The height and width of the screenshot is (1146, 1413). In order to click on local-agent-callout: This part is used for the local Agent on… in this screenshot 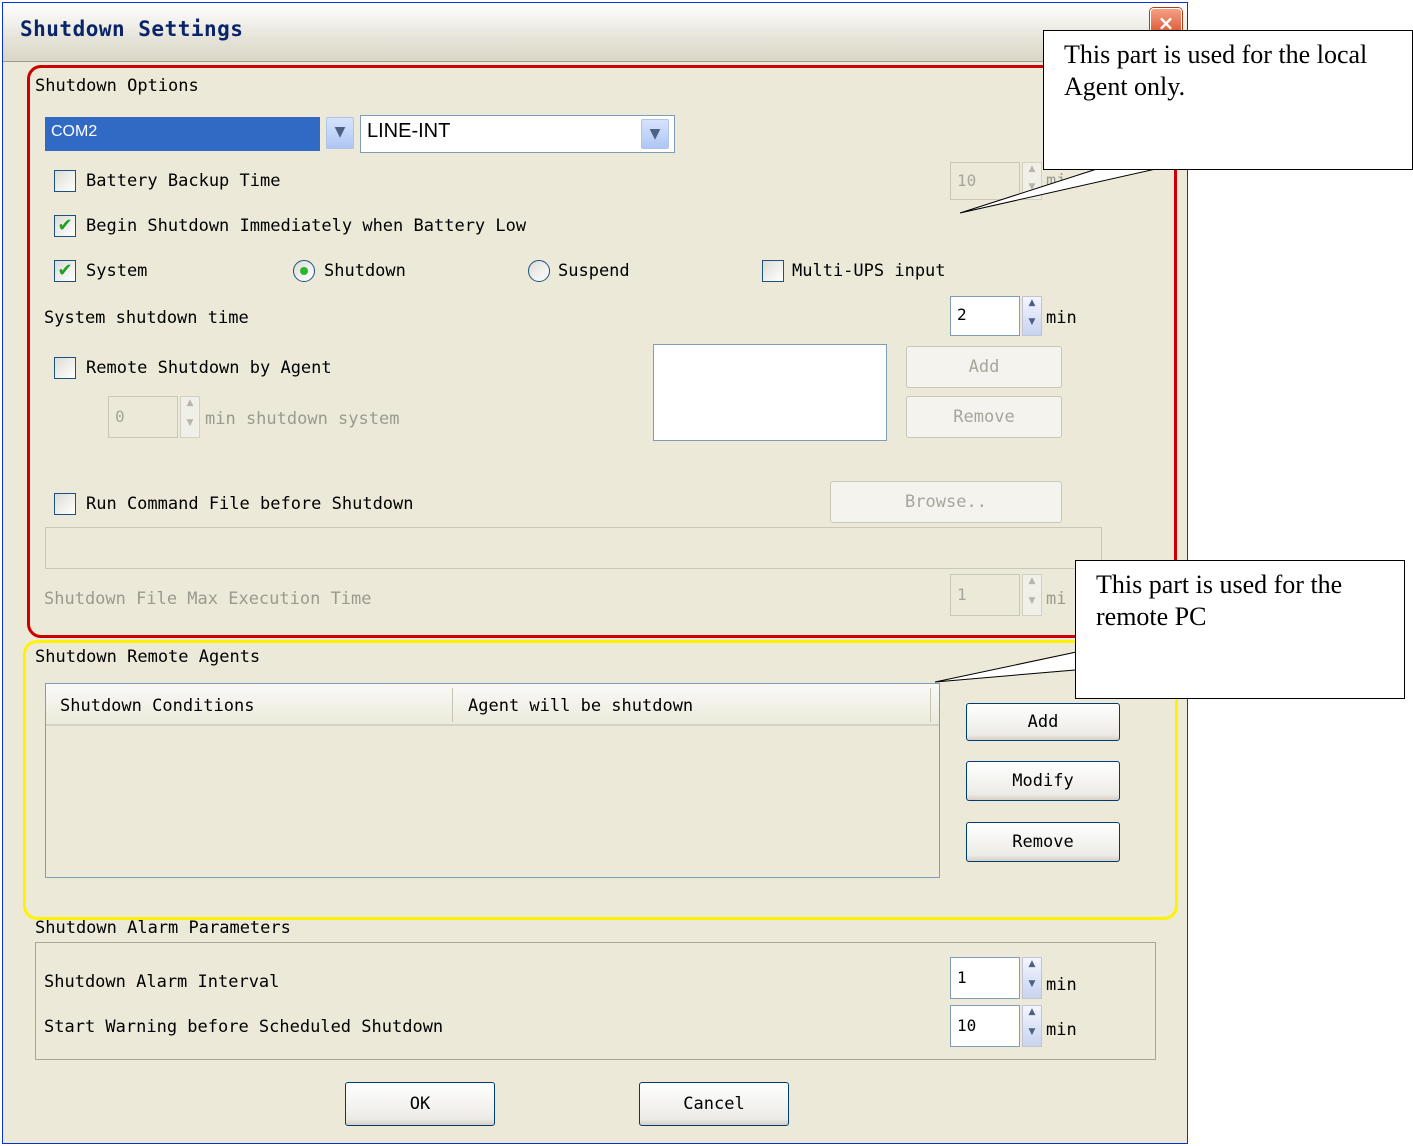, I will do `click(1228, 100)`.